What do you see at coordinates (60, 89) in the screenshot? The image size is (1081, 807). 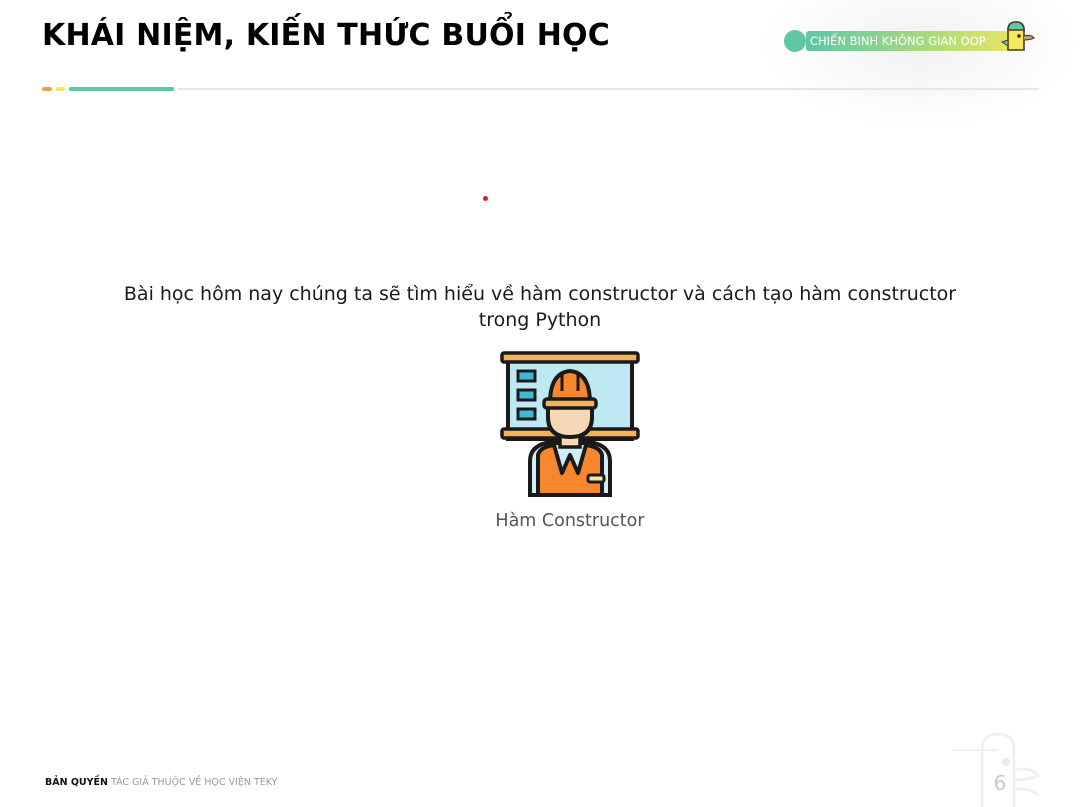 I see `divider-yellow-segment` at bounding box center [60, 89].